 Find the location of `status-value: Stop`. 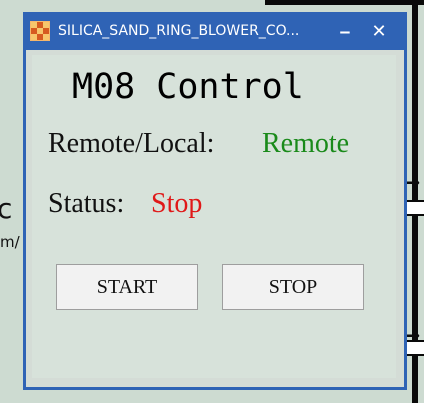

status-value: Stop is located at coordinates (177, 203).